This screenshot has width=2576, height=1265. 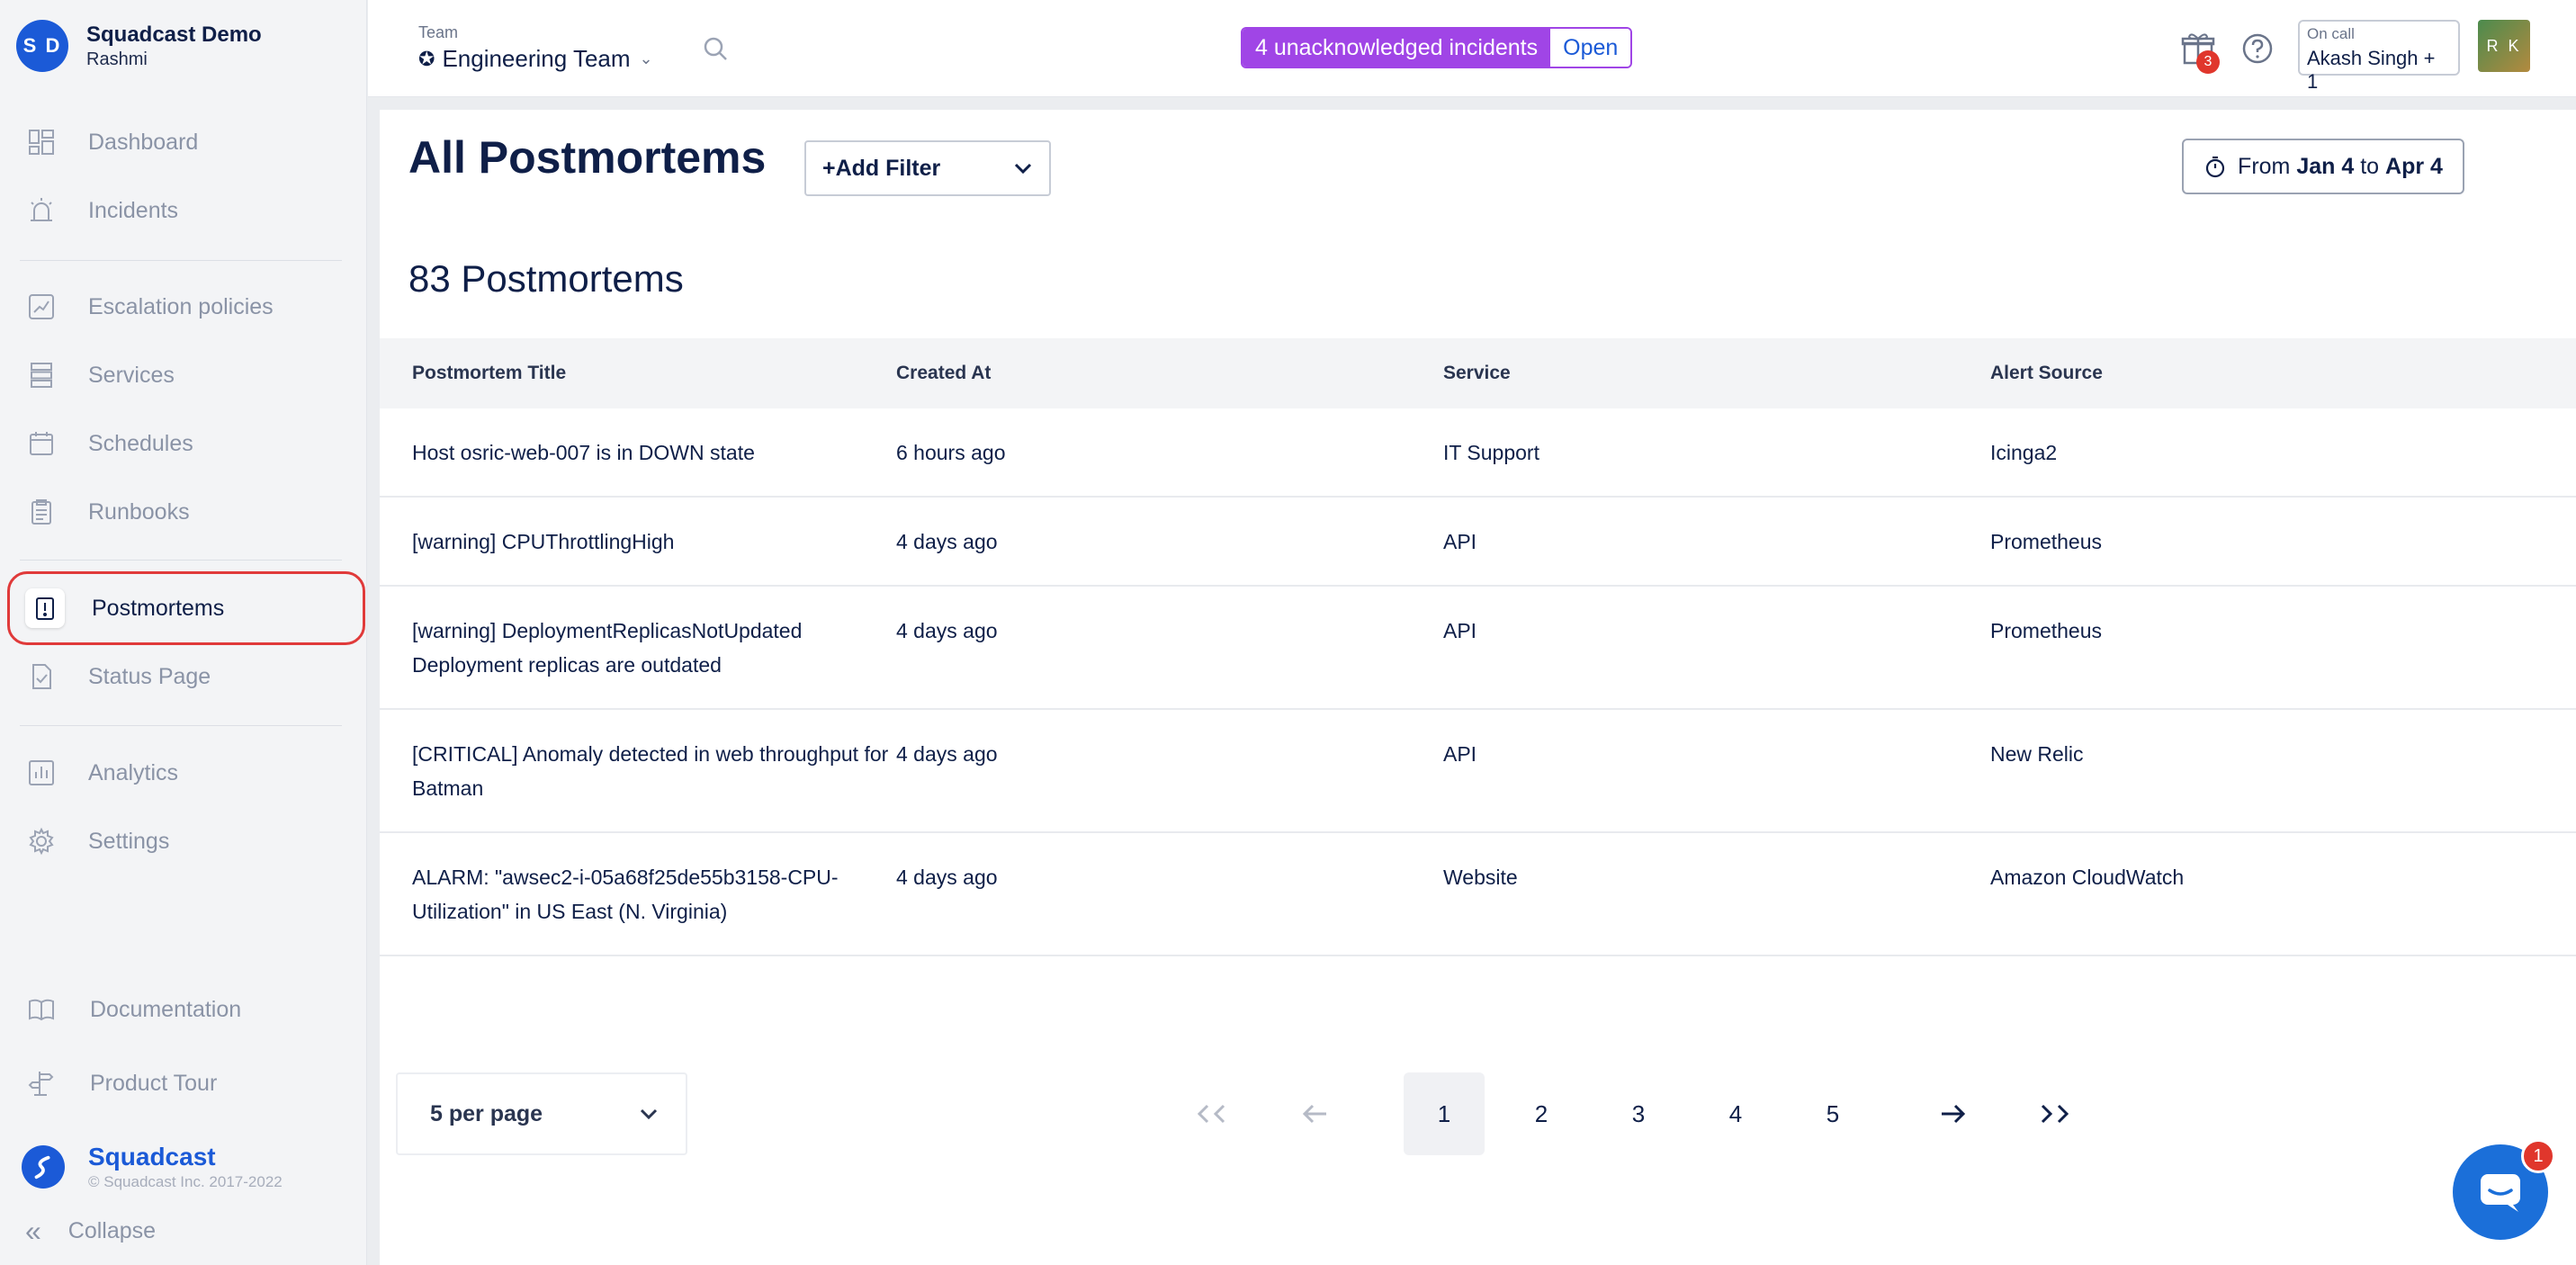 What do you see at coordinates (1315, 1113) in the screenshot?
I see `previous-page-button` at bounding box center [1315, 1113].